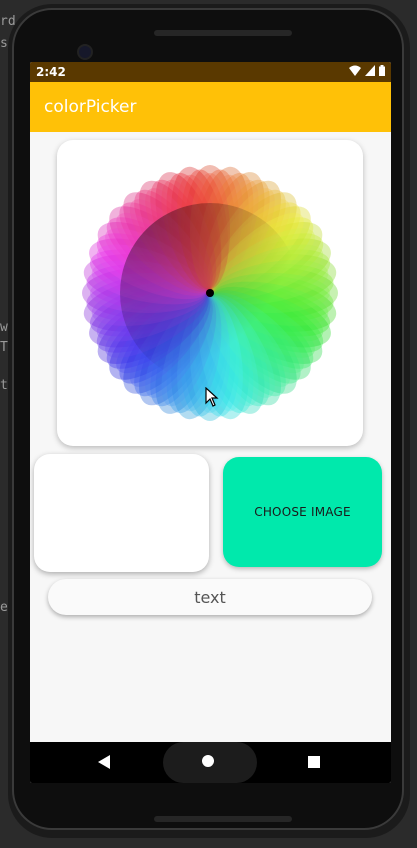 This screenshot has height=848, width=417. What do you see at coordinates (210, 107) in the screenshot?
I see `app-bar: colorPicker` at bounding box center [210, 107].